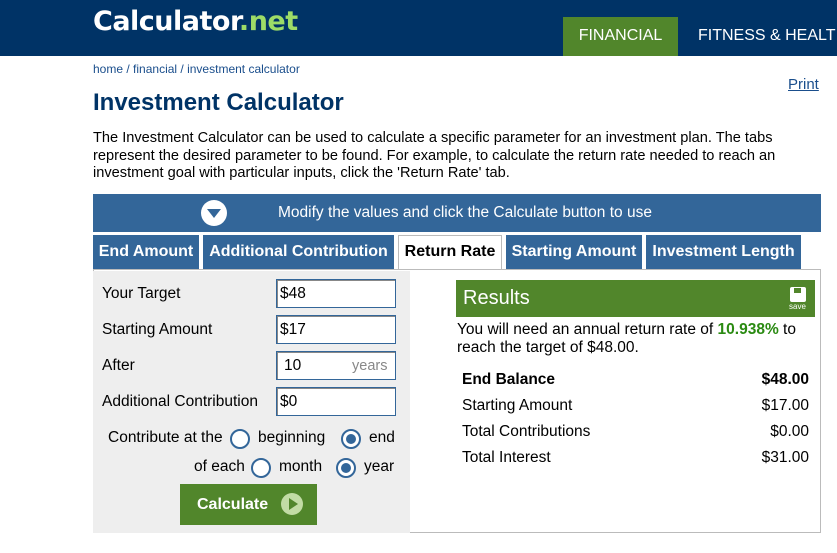 The height and width of the screenshot is (553, 837). What do you see at coordinates (748, 329) in the screenshot?
I see `return-rate-value: 10.938%` at bounding box center [748, 329].